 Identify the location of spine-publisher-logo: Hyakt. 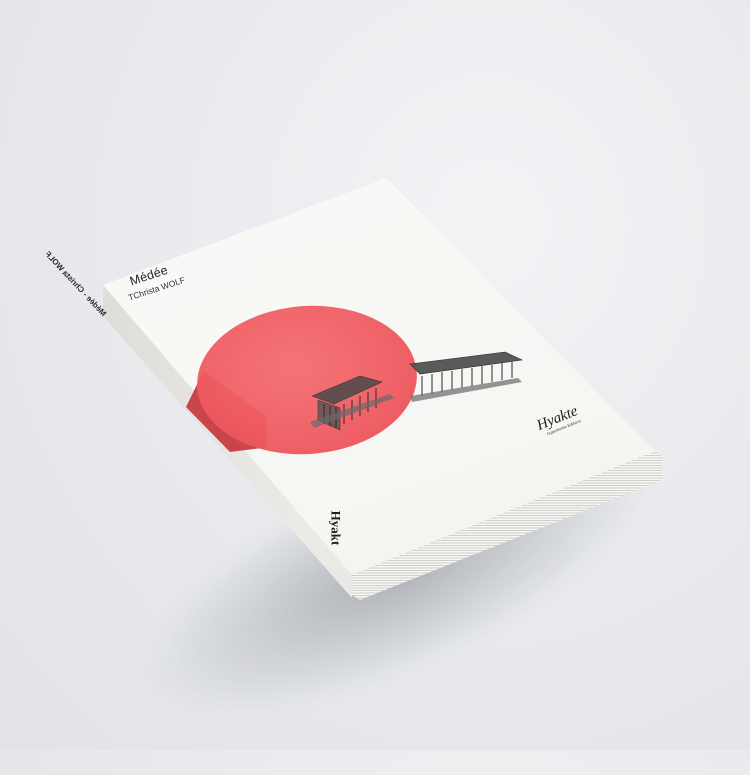
(336, 528).